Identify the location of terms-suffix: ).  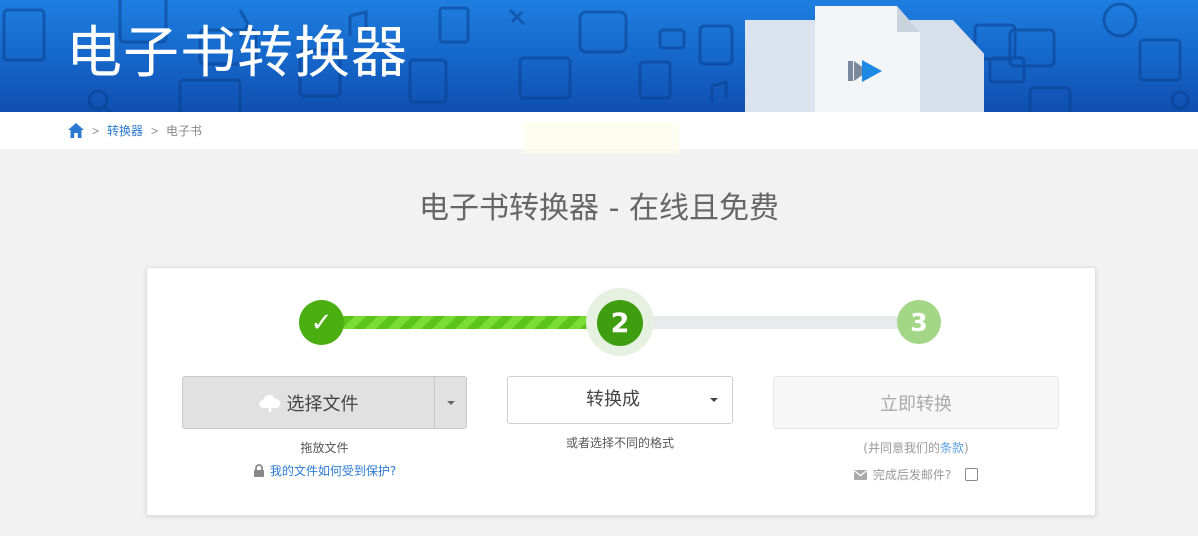
(966, 448).